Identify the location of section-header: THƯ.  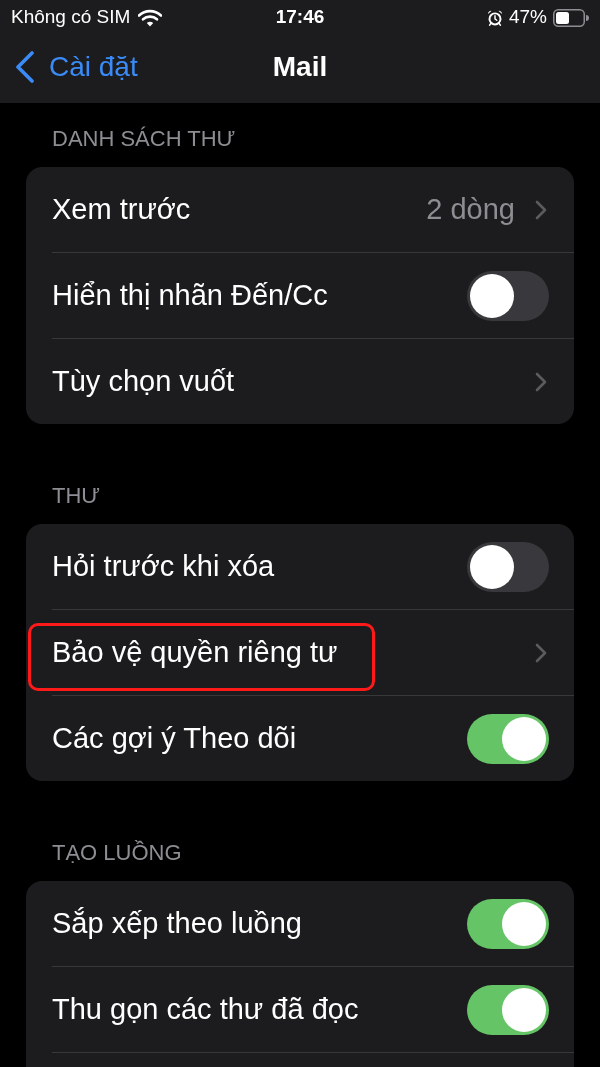
(76, 496).